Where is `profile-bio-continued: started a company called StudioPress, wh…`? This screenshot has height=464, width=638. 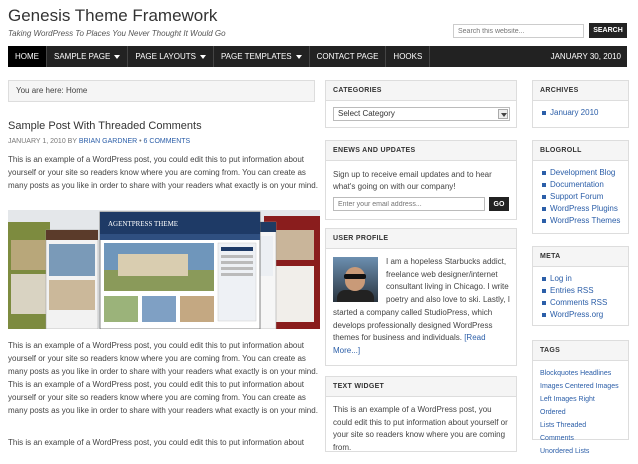 profile-bio-continued: started a company called StudioPress, wh… is located at coordinates (423, 332).